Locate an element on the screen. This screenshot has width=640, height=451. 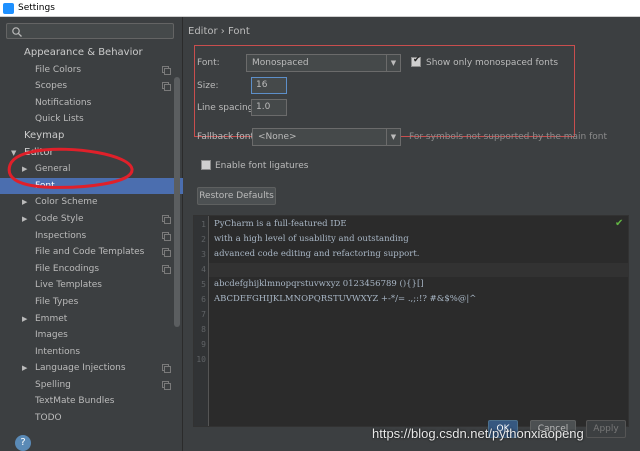
inspection-ok-icon: ✔ is located at coordinates (619, 223).